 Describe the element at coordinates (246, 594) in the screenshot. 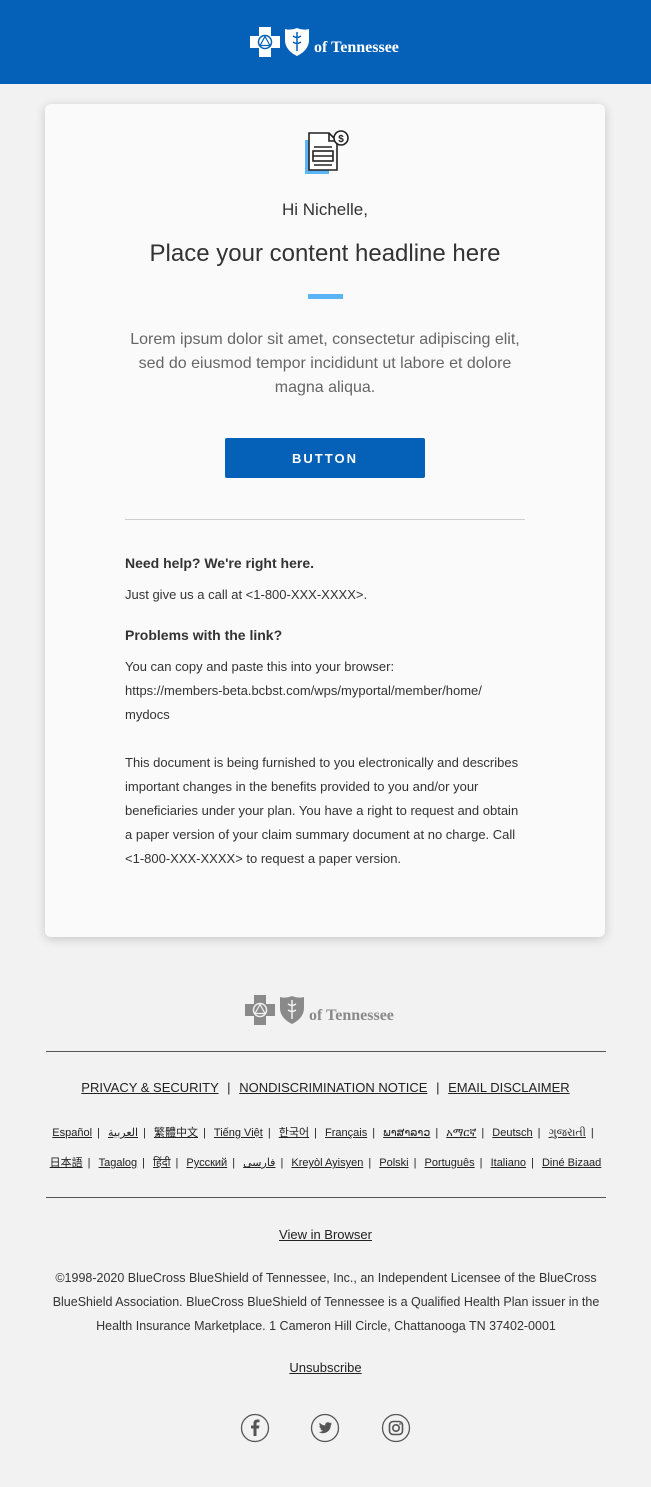

I see `help-text: Just give us a call at <1-800-XXX-XXXX>.` at that location.